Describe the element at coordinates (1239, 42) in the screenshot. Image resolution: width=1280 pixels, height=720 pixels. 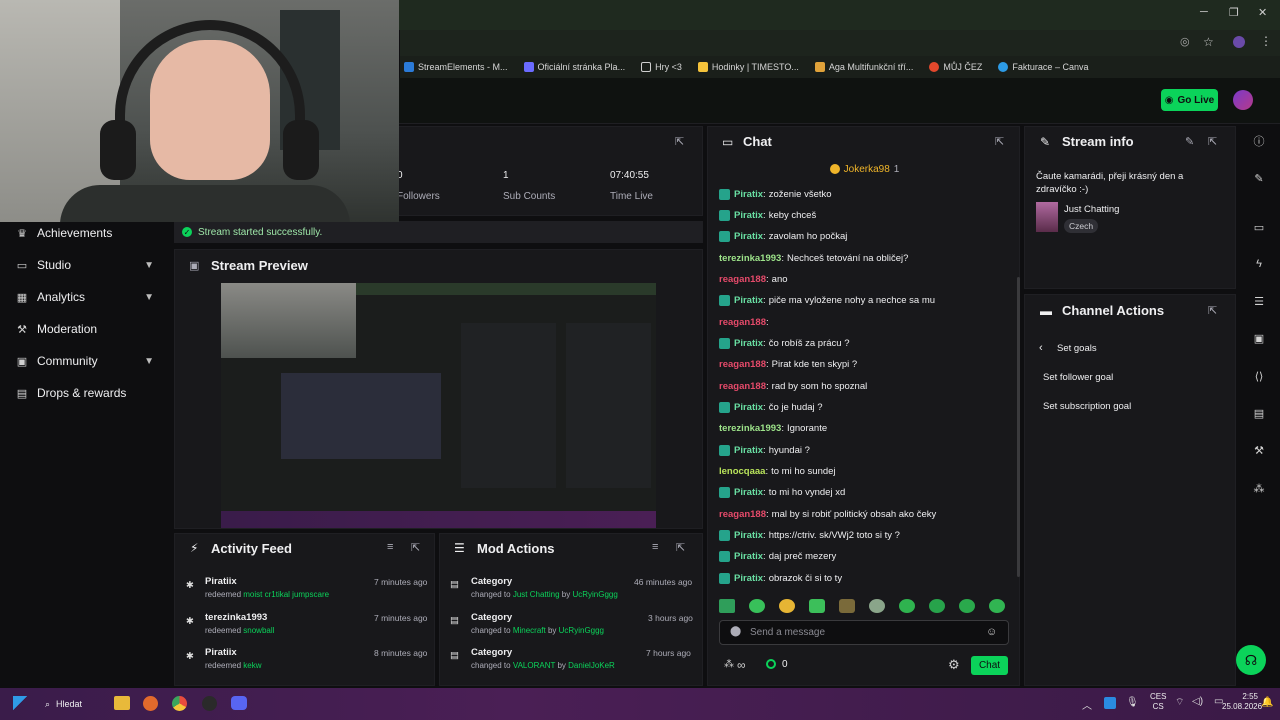
I see `profile-icon` at that location.